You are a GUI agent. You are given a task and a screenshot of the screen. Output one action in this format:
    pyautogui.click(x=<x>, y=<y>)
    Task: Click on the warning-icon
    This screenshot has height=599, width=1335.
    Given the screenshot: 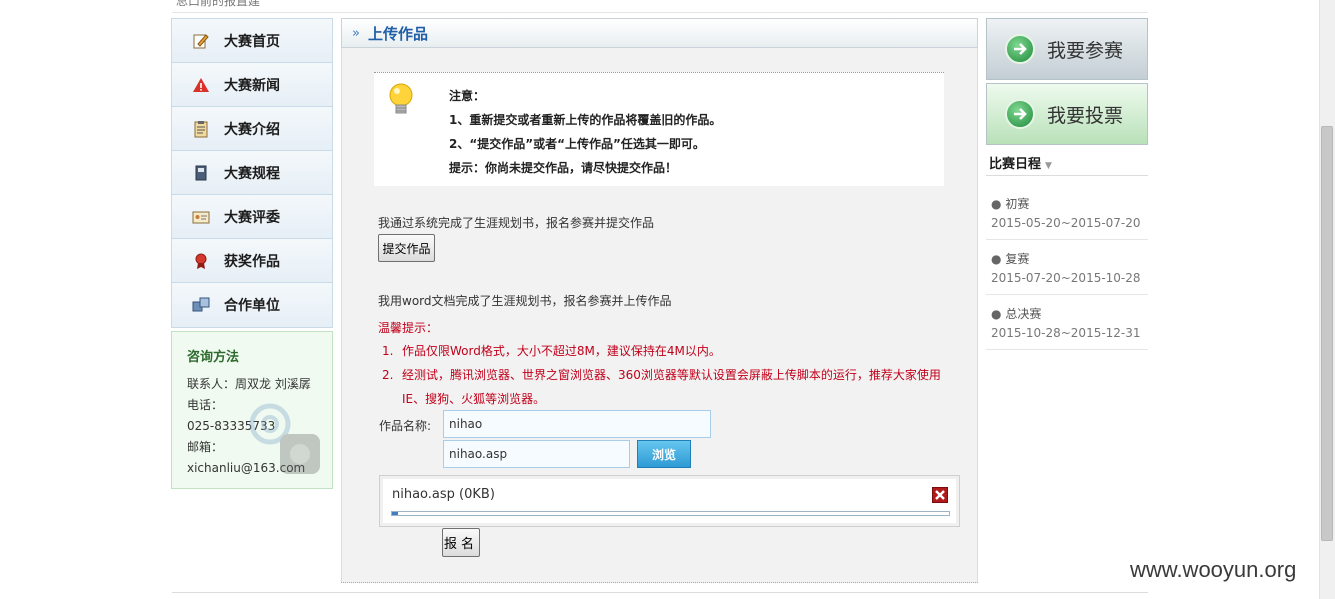 What is the action you would take?
    pyautogui.click(x=201, y=85)
    